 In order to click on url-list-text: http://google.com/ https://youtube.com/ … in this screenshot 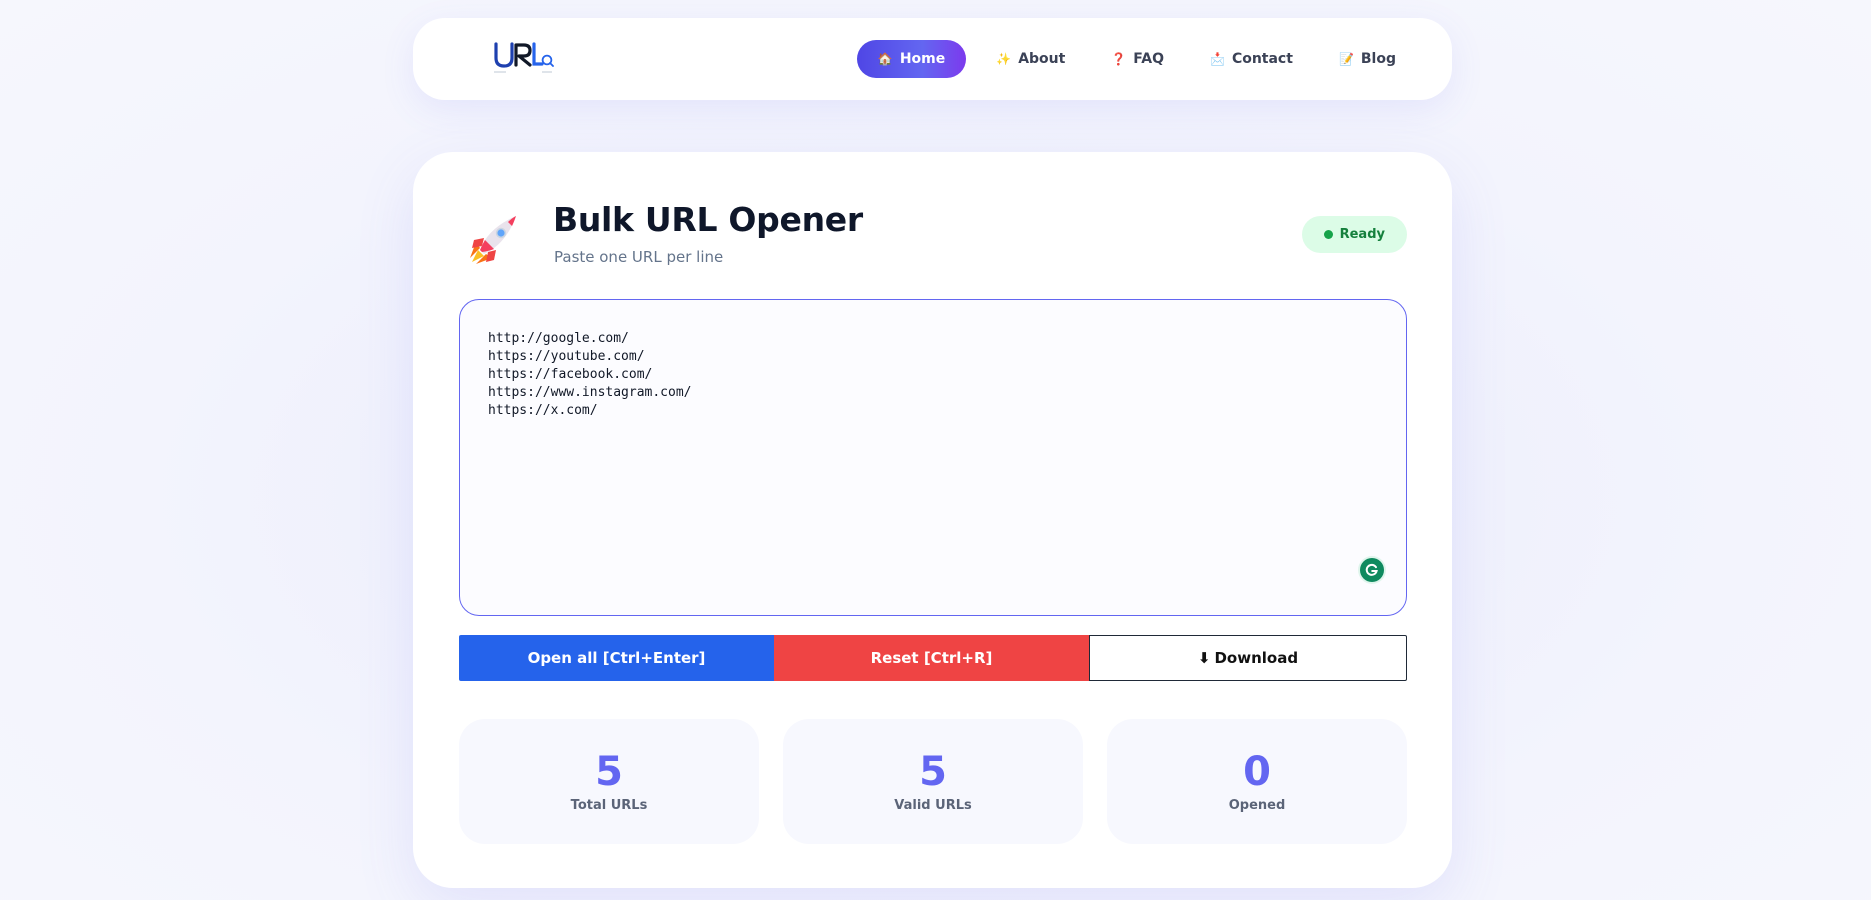, I will do `click(590, 374)`.